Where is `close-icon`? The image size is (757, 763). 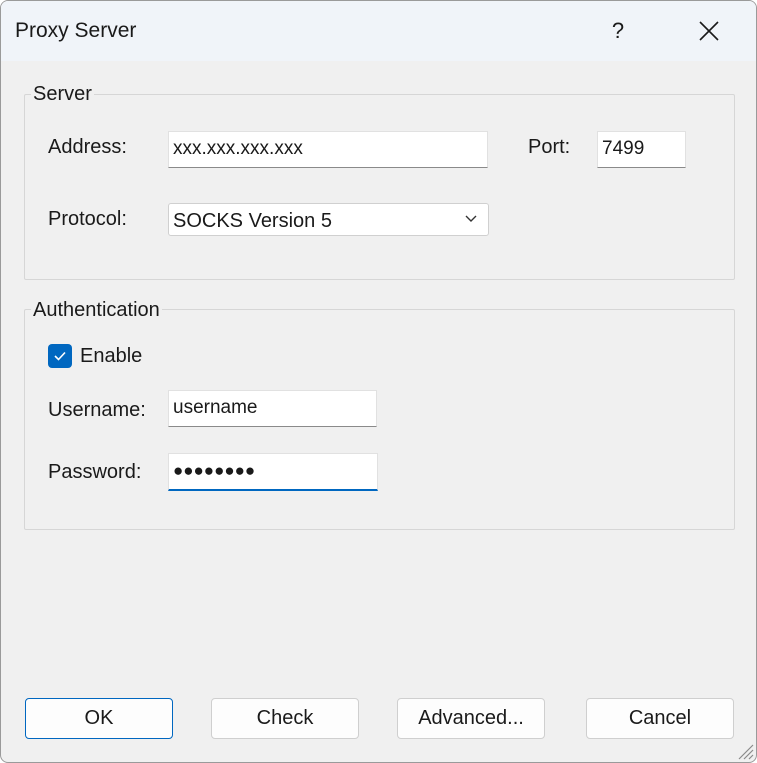
close-icon is located at coordinates (709, 31).